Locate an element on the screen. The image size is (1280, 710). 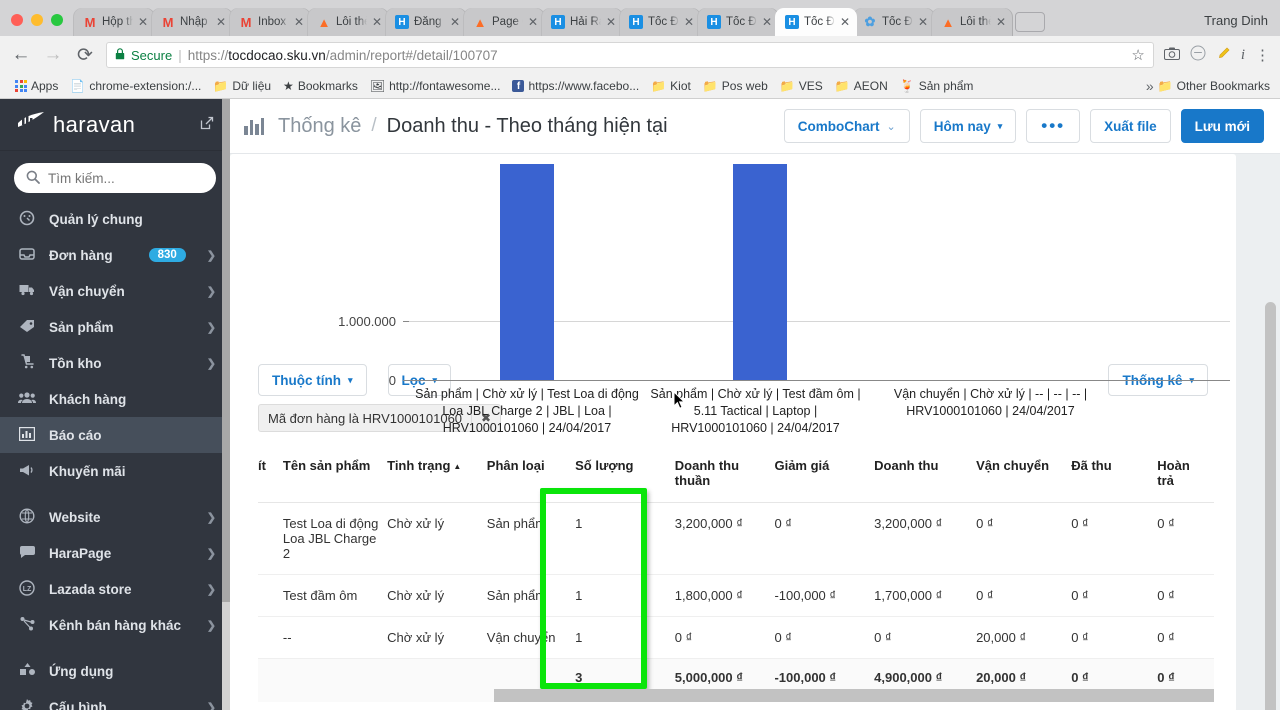
browser-tab: H Đăng n ✕ is located at coordinates (426, 22).